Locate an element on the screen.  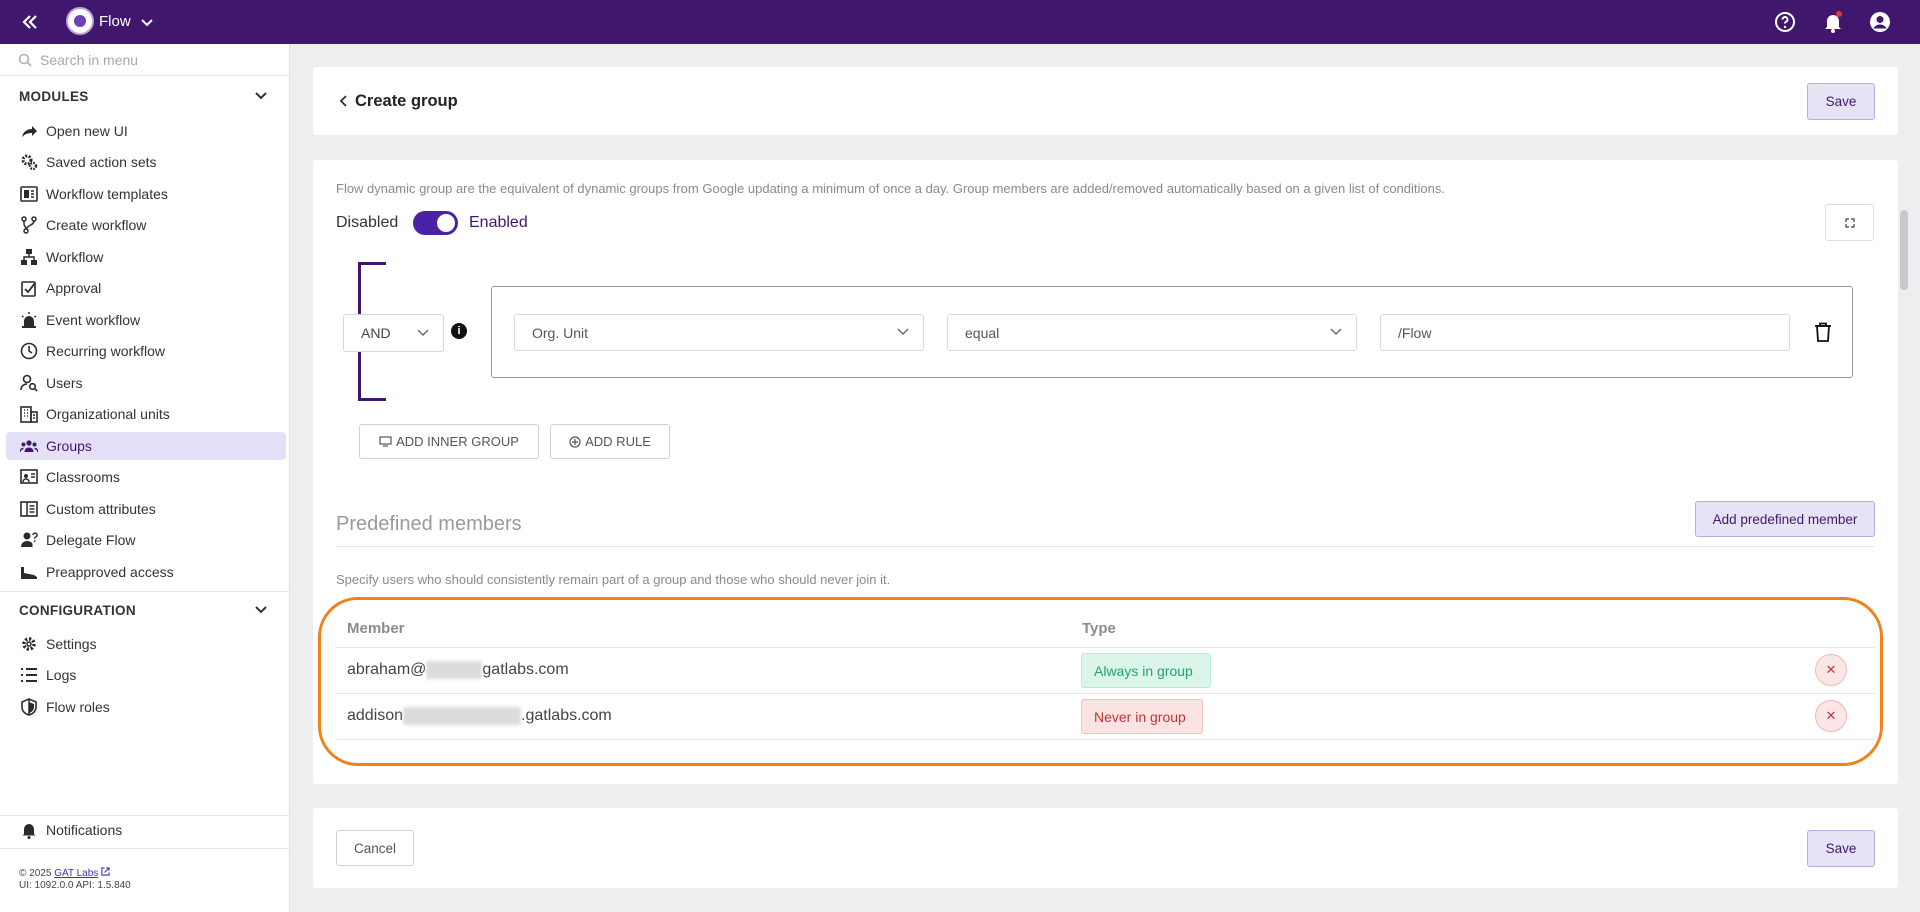
info-icon: i is located at coordinates (459, 331).